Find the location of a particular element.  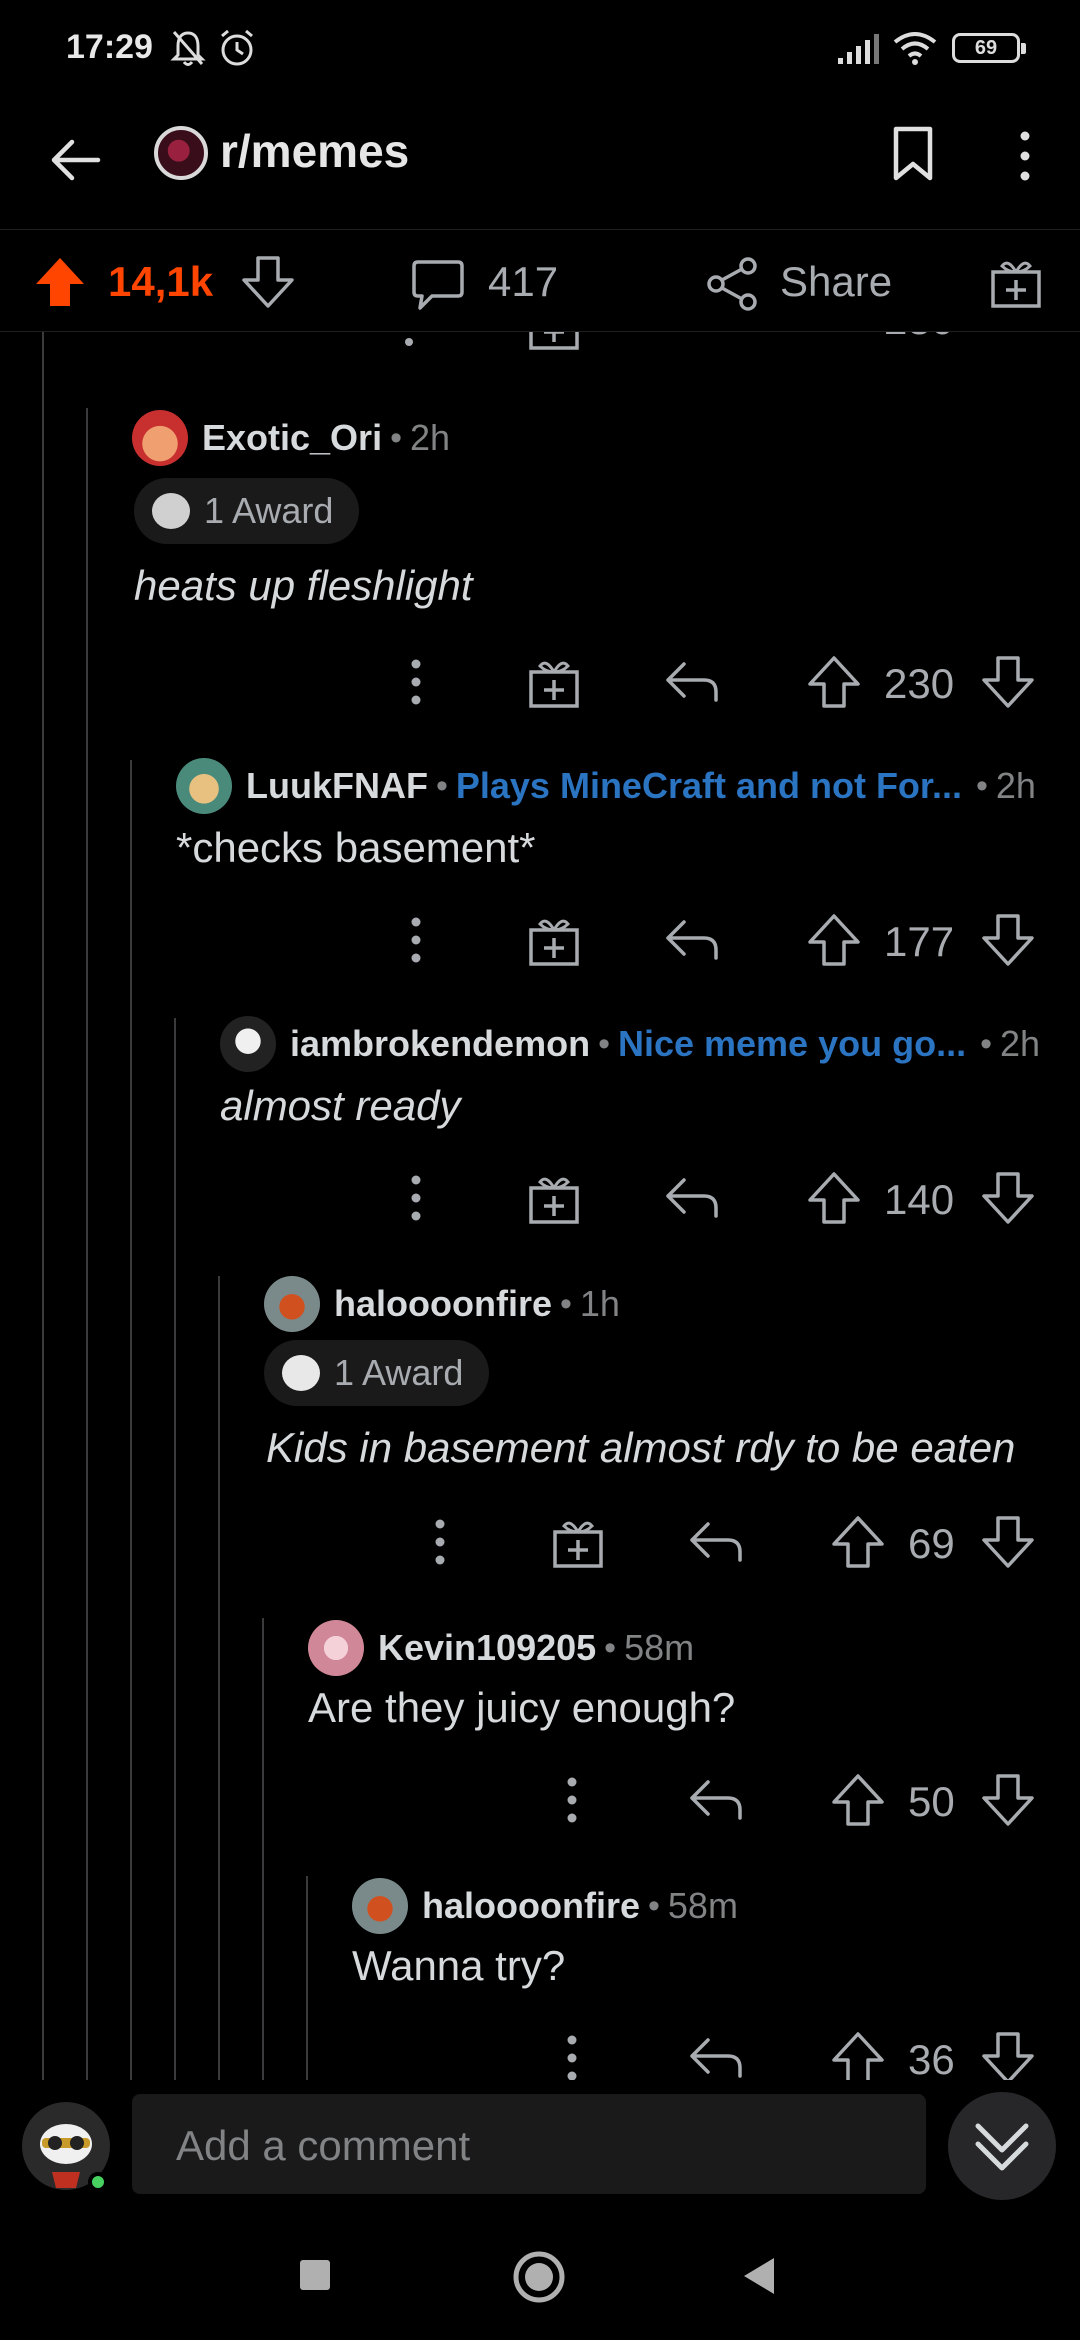

back-triangle-icon is located at coordinates (760, 2276).